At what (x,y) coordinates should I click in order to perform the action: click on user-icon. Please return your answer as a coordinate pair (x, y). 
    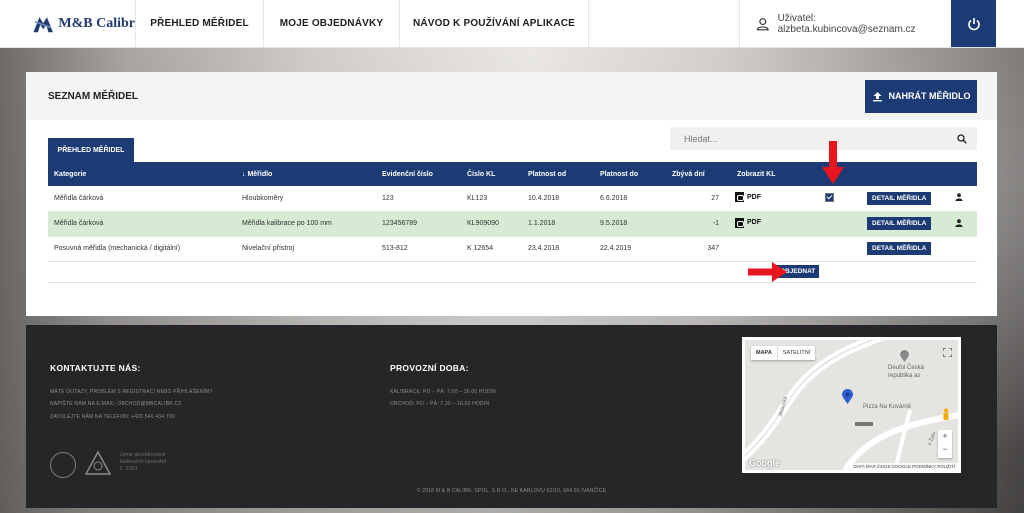
    Looking at the image, I should click on (762, 23).